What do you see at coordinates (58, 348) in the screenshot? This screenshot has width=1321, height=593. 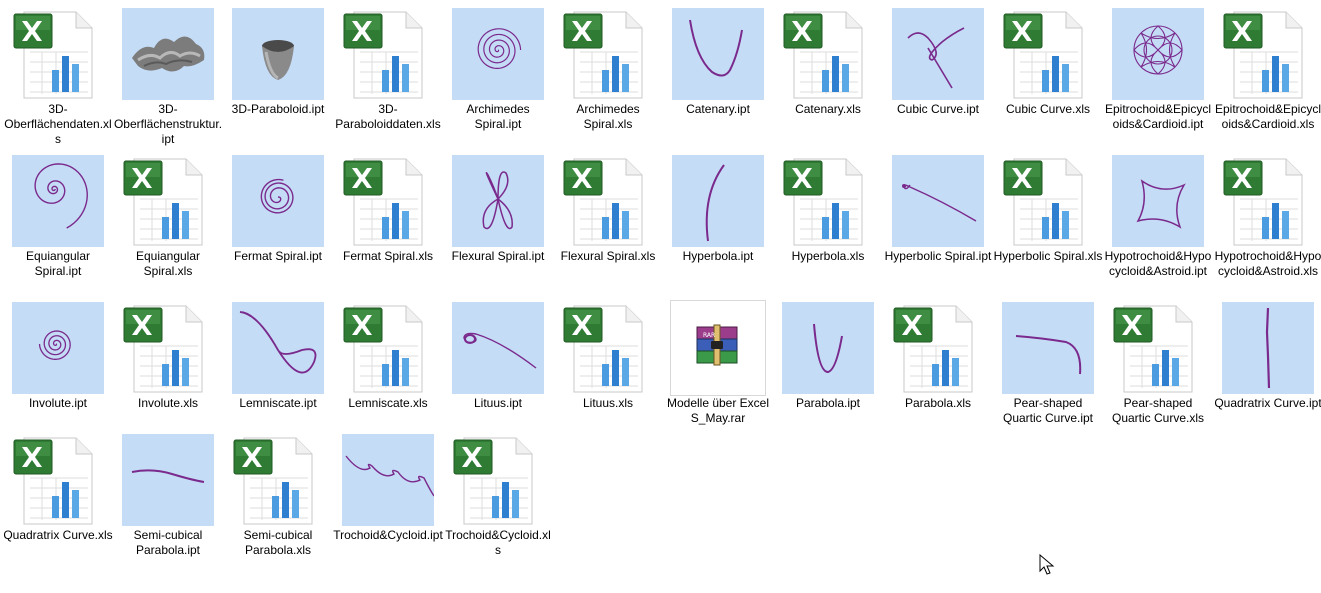 I see `involute-thumbnail-icon` at bounding box center [58, 348].